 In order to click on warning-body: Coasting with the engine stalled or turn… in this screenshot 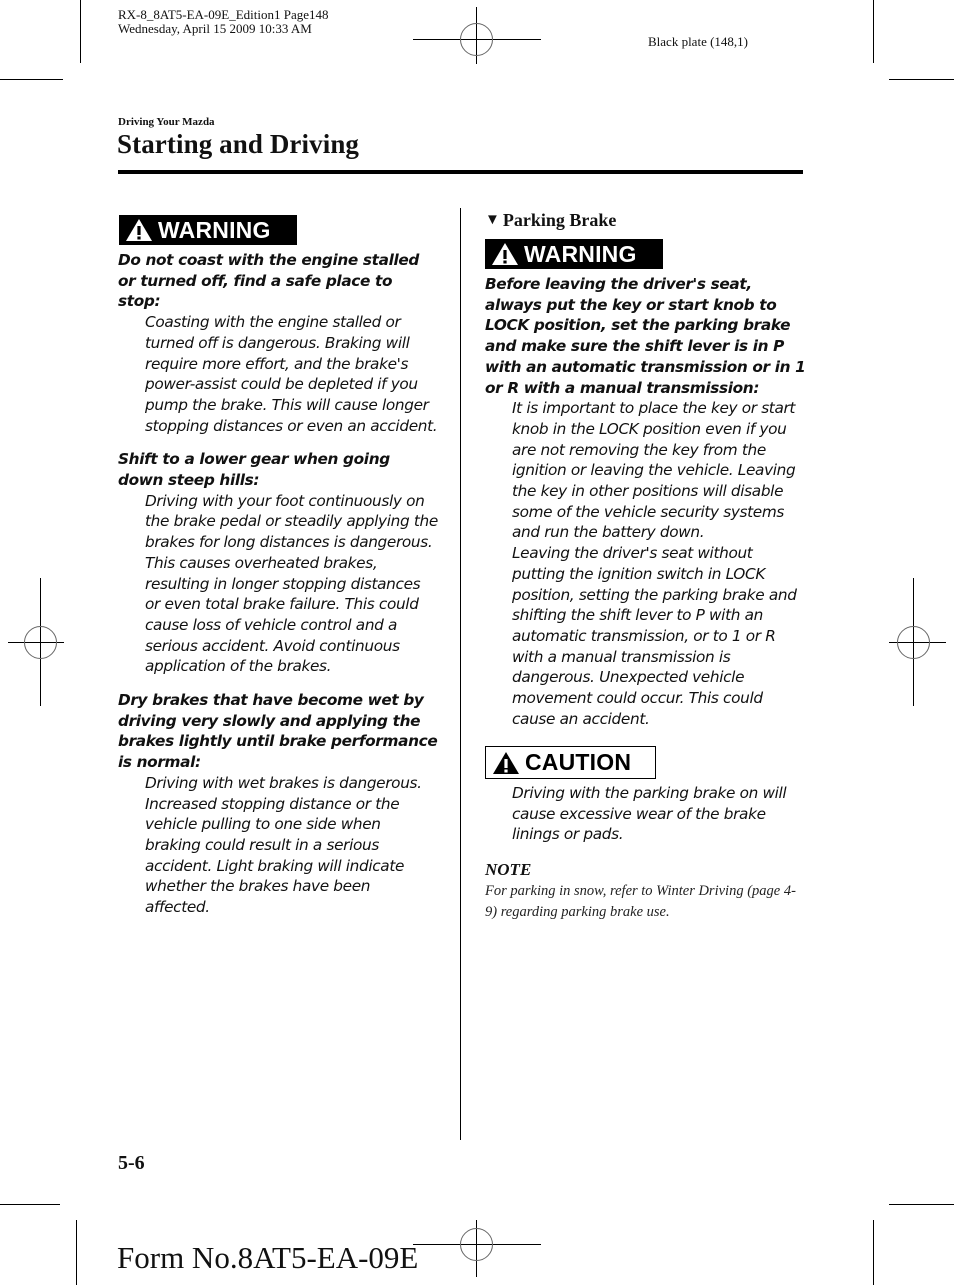, I will do `click(291, 374)`.